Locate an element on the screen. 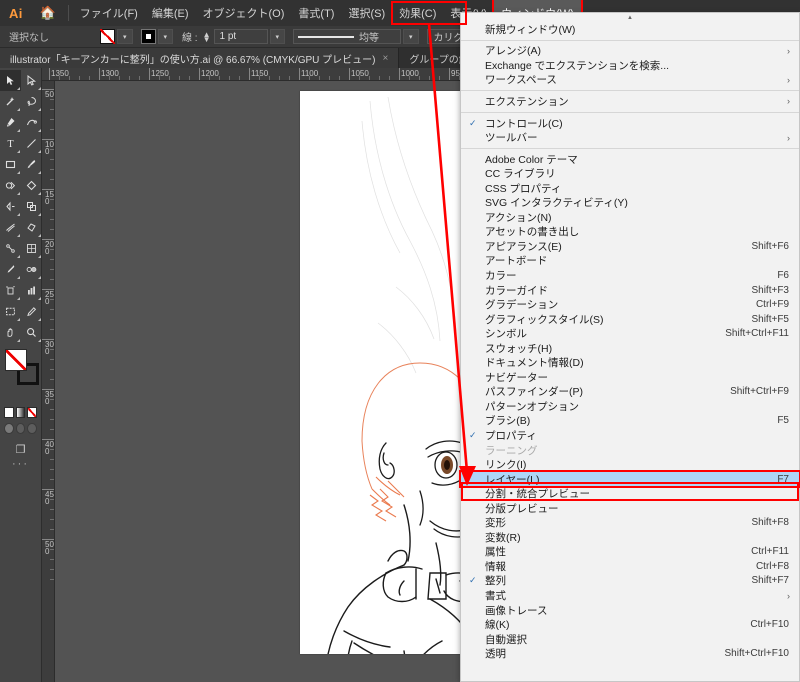 Image resolution: width=800 pixels, height=682 pixels. menu-item-4-24: 分版プレビュー is located at coordinates (630, 508).